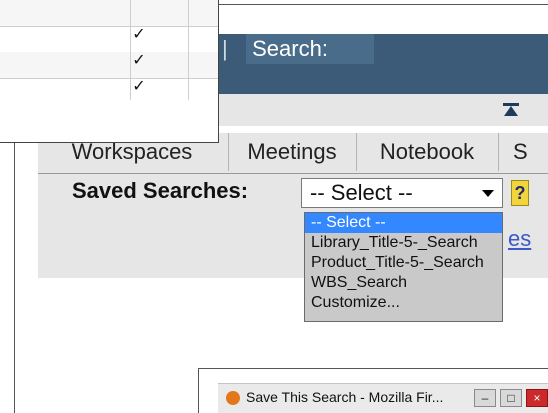 This screenshot has height=413, width=548. Describe the element at coordinates (523, 152) in the screenshot. I see `tab-partial: S` at that location.